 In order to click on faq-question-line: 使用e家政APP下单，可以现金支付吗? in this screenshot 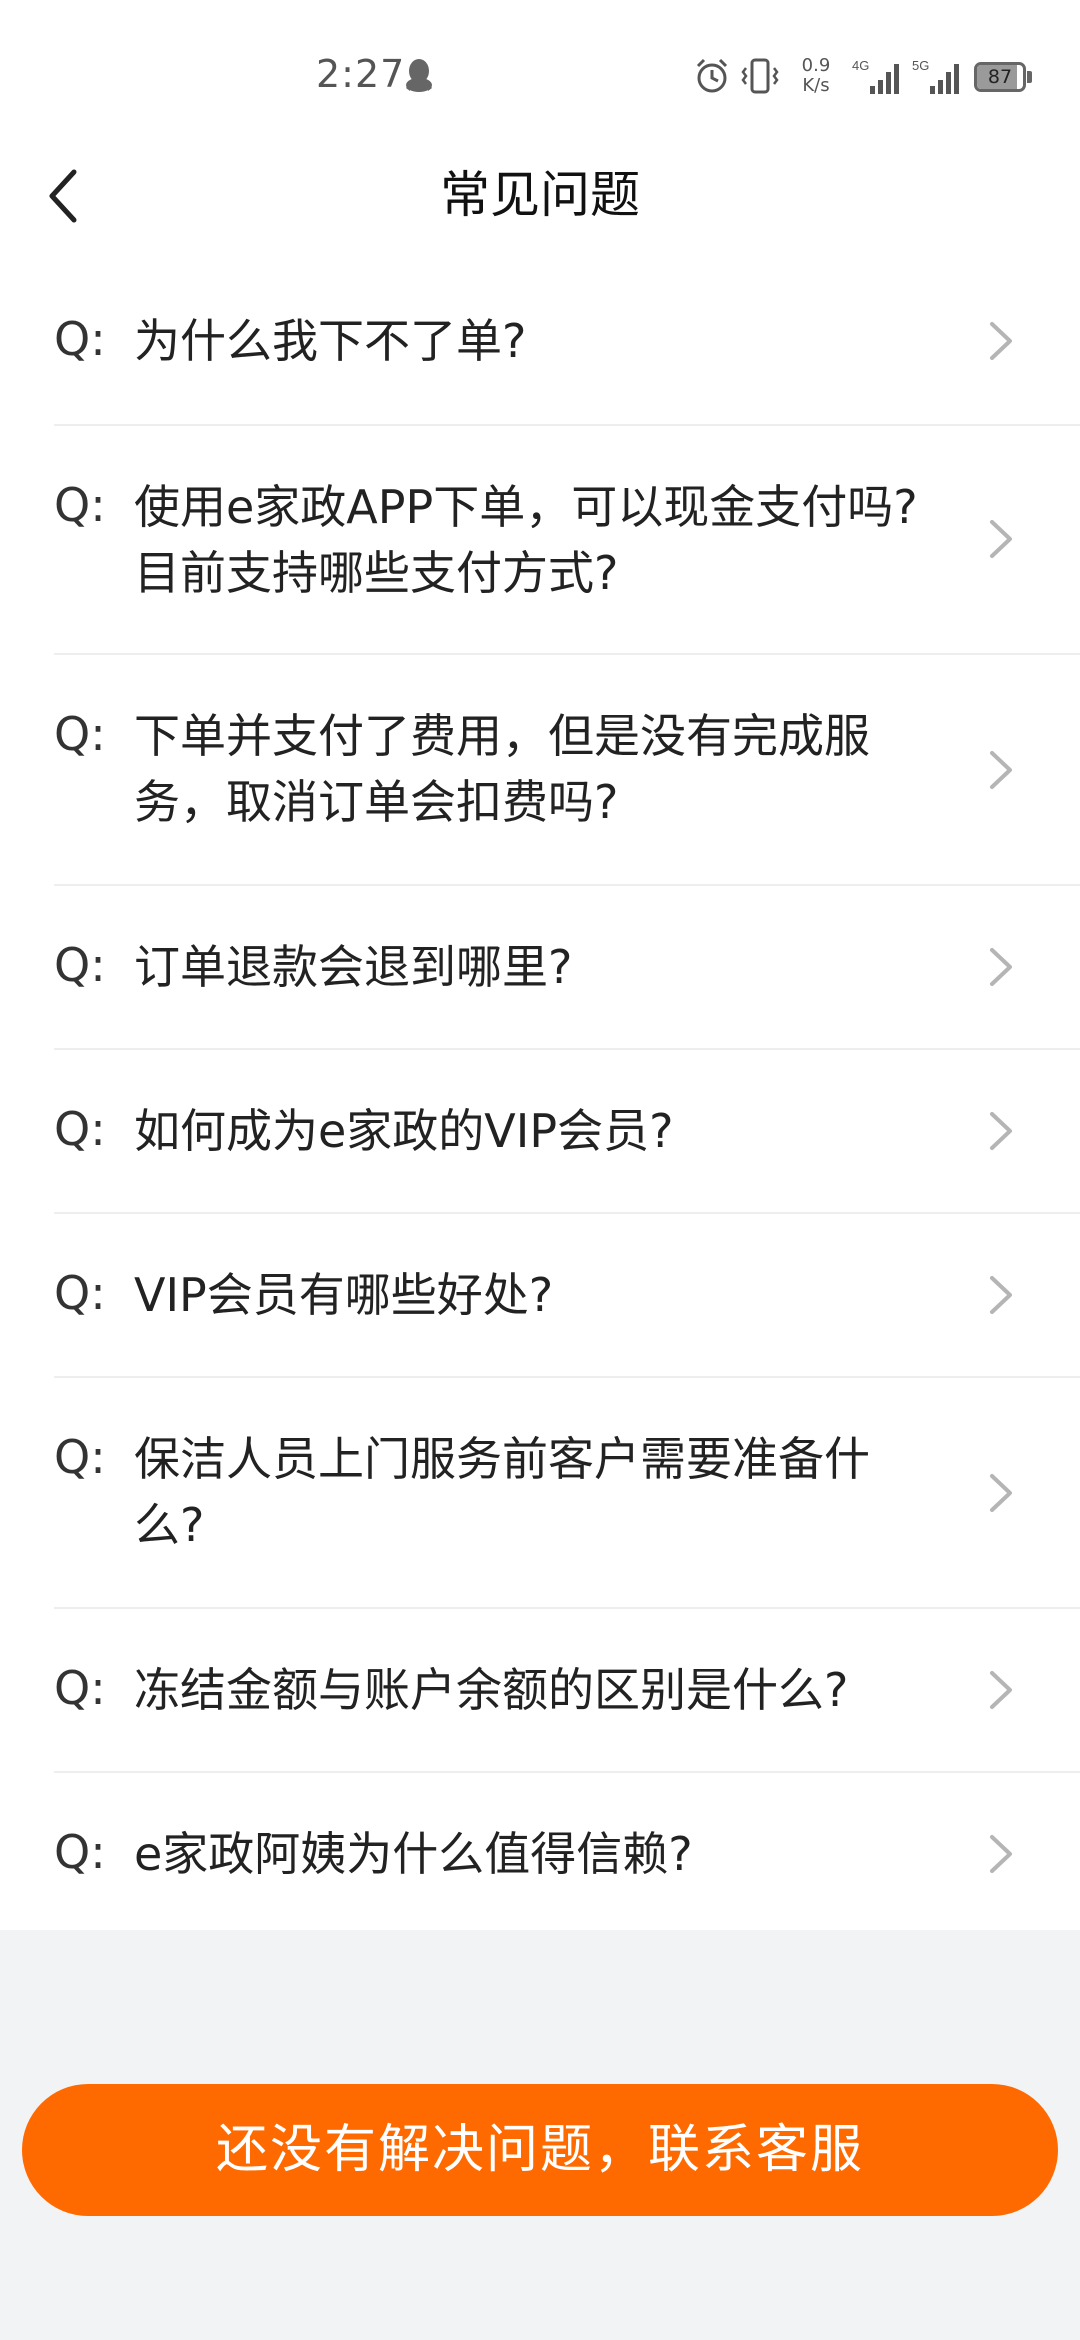, I will do `click(526, 507)`.